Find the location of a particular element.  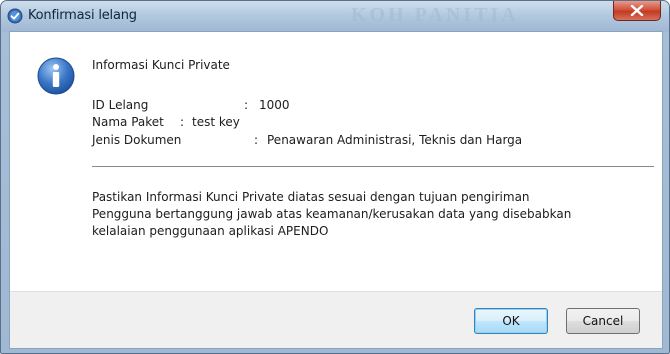

field-value-jenis-dokumen: Penawaran Administrasi, Teknis dan Harga is located at coordinates (395, 140).